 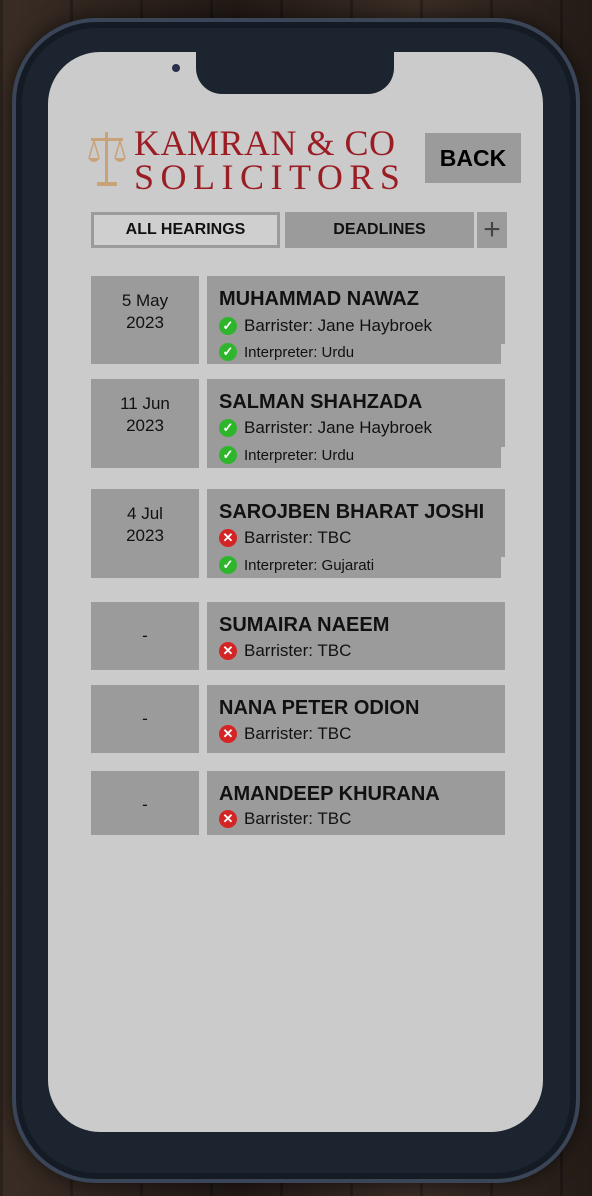 I want to click on hearing-card: NANA PETER ODION ✕ Barrister: TBC, so click(x=356, y=719).